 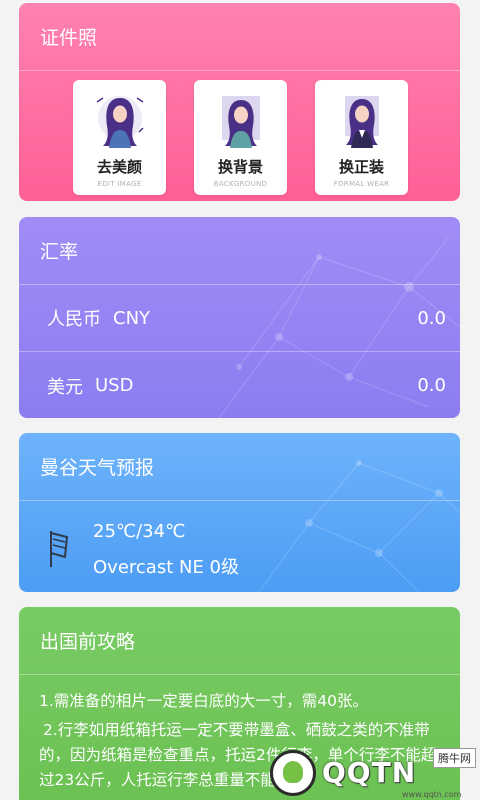 What do you see at coordinates (139, 531) in the screenshot?
I see `weather-temperature: 25℃/34℃` at bounding box center [139, 531].